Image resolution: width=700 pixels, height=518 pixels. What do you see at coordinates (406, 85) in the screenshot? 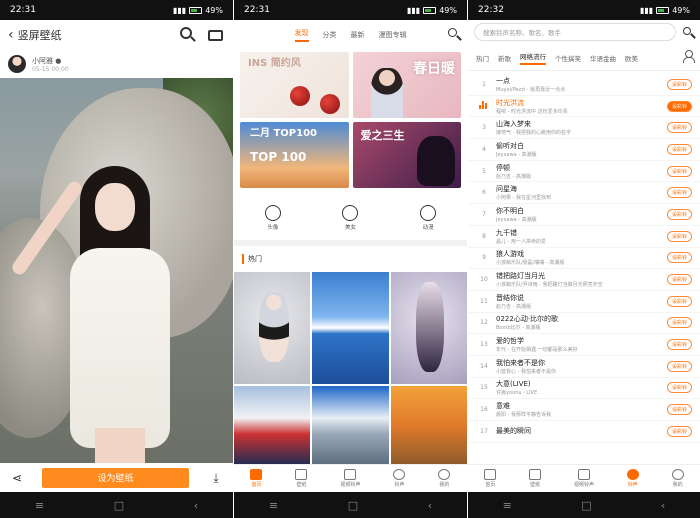
I see `banner-spring: 春日暖` at bounding box center [406, 85].